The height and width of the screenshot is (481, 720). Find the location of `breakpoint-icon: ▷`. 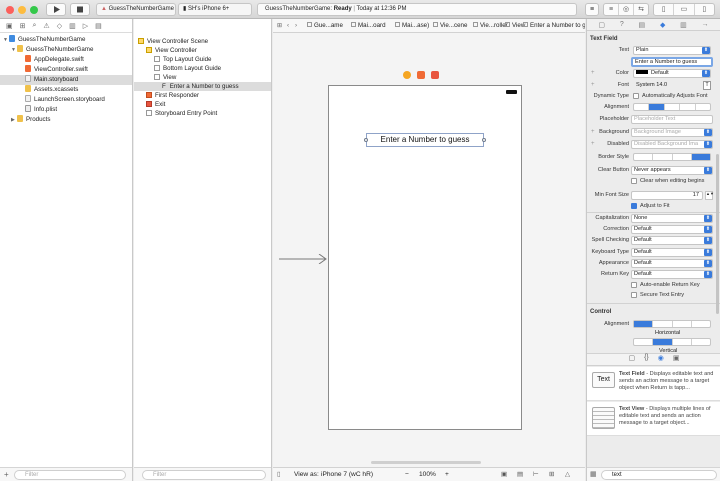

breakpoint-icon: ▷ is located at coordinates (85, 26).